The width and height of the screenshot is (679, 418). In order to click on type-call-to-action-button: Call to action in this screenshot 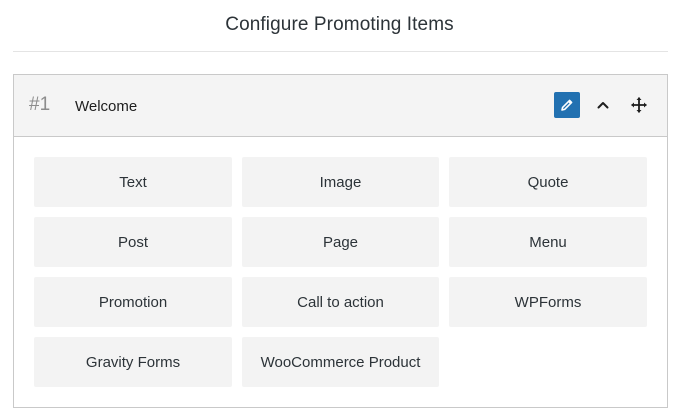, I will do `click(340, 302)`.